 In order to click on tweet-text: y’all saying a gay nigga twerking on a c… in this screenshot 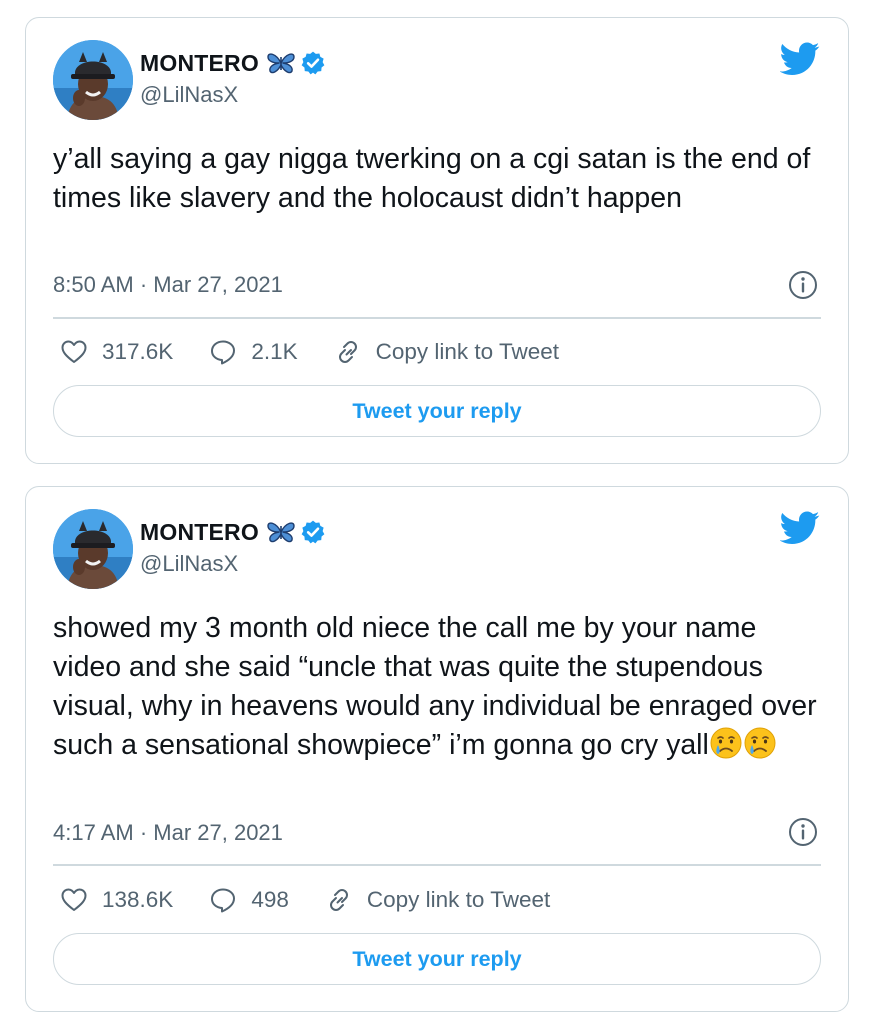, I will do `click(436, 178)`.